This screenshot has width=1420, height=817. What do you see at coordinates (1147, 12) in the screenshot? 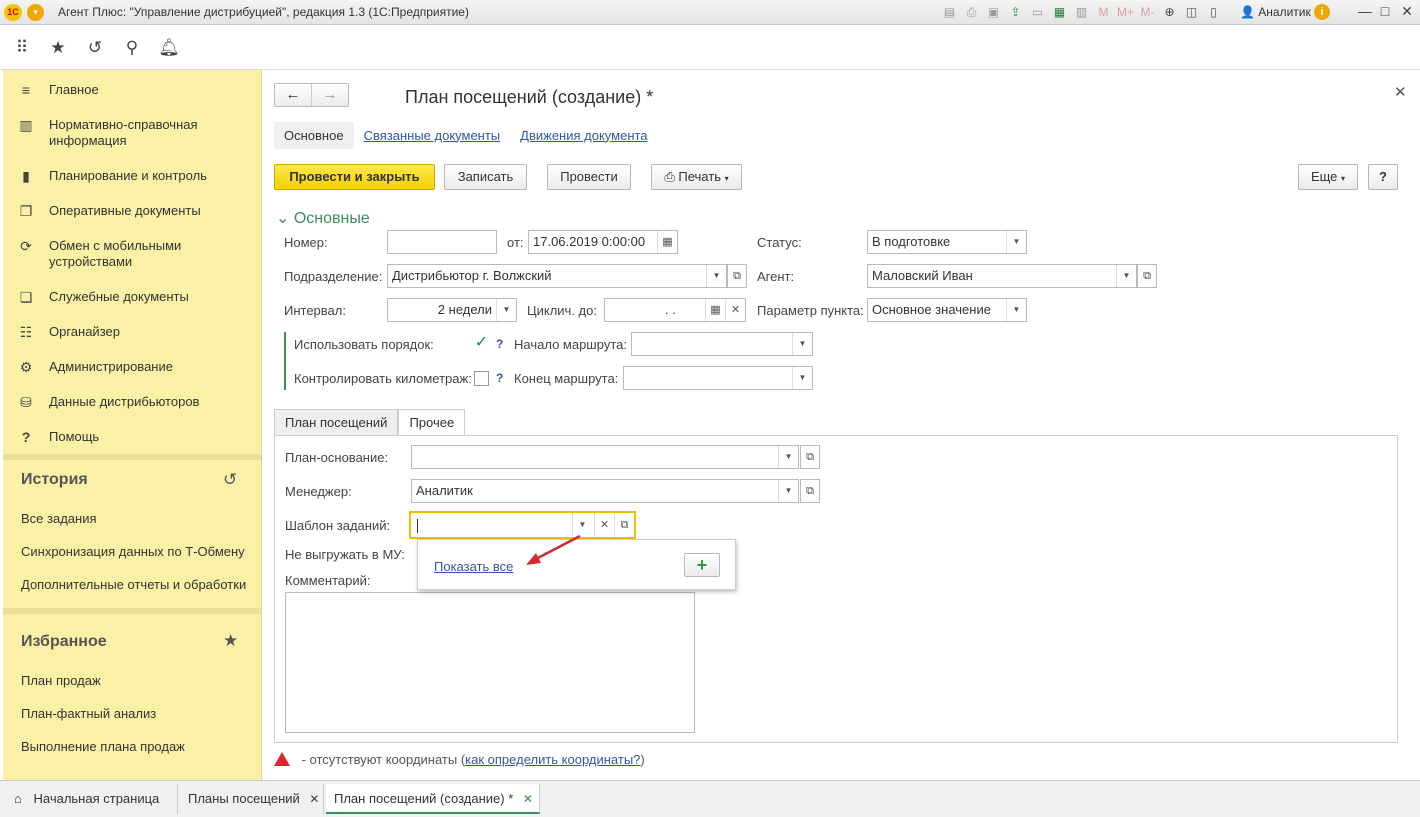
I see `m-minus-button: M-` at bounding box center [1147, 12].